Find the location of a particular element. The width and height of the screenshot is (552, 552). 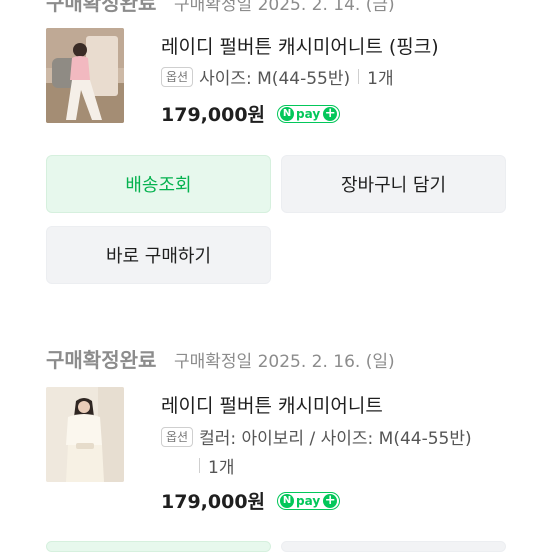

option-row: 옵션 사이즈: M(44-55반) 1개 is located at coordinates (277, 76).